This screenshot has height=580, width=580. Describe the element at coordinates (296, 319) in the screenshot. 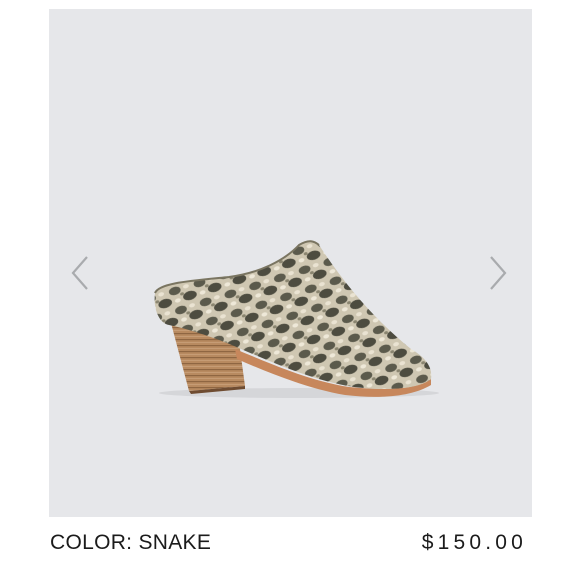

I see `product-image` at that location.